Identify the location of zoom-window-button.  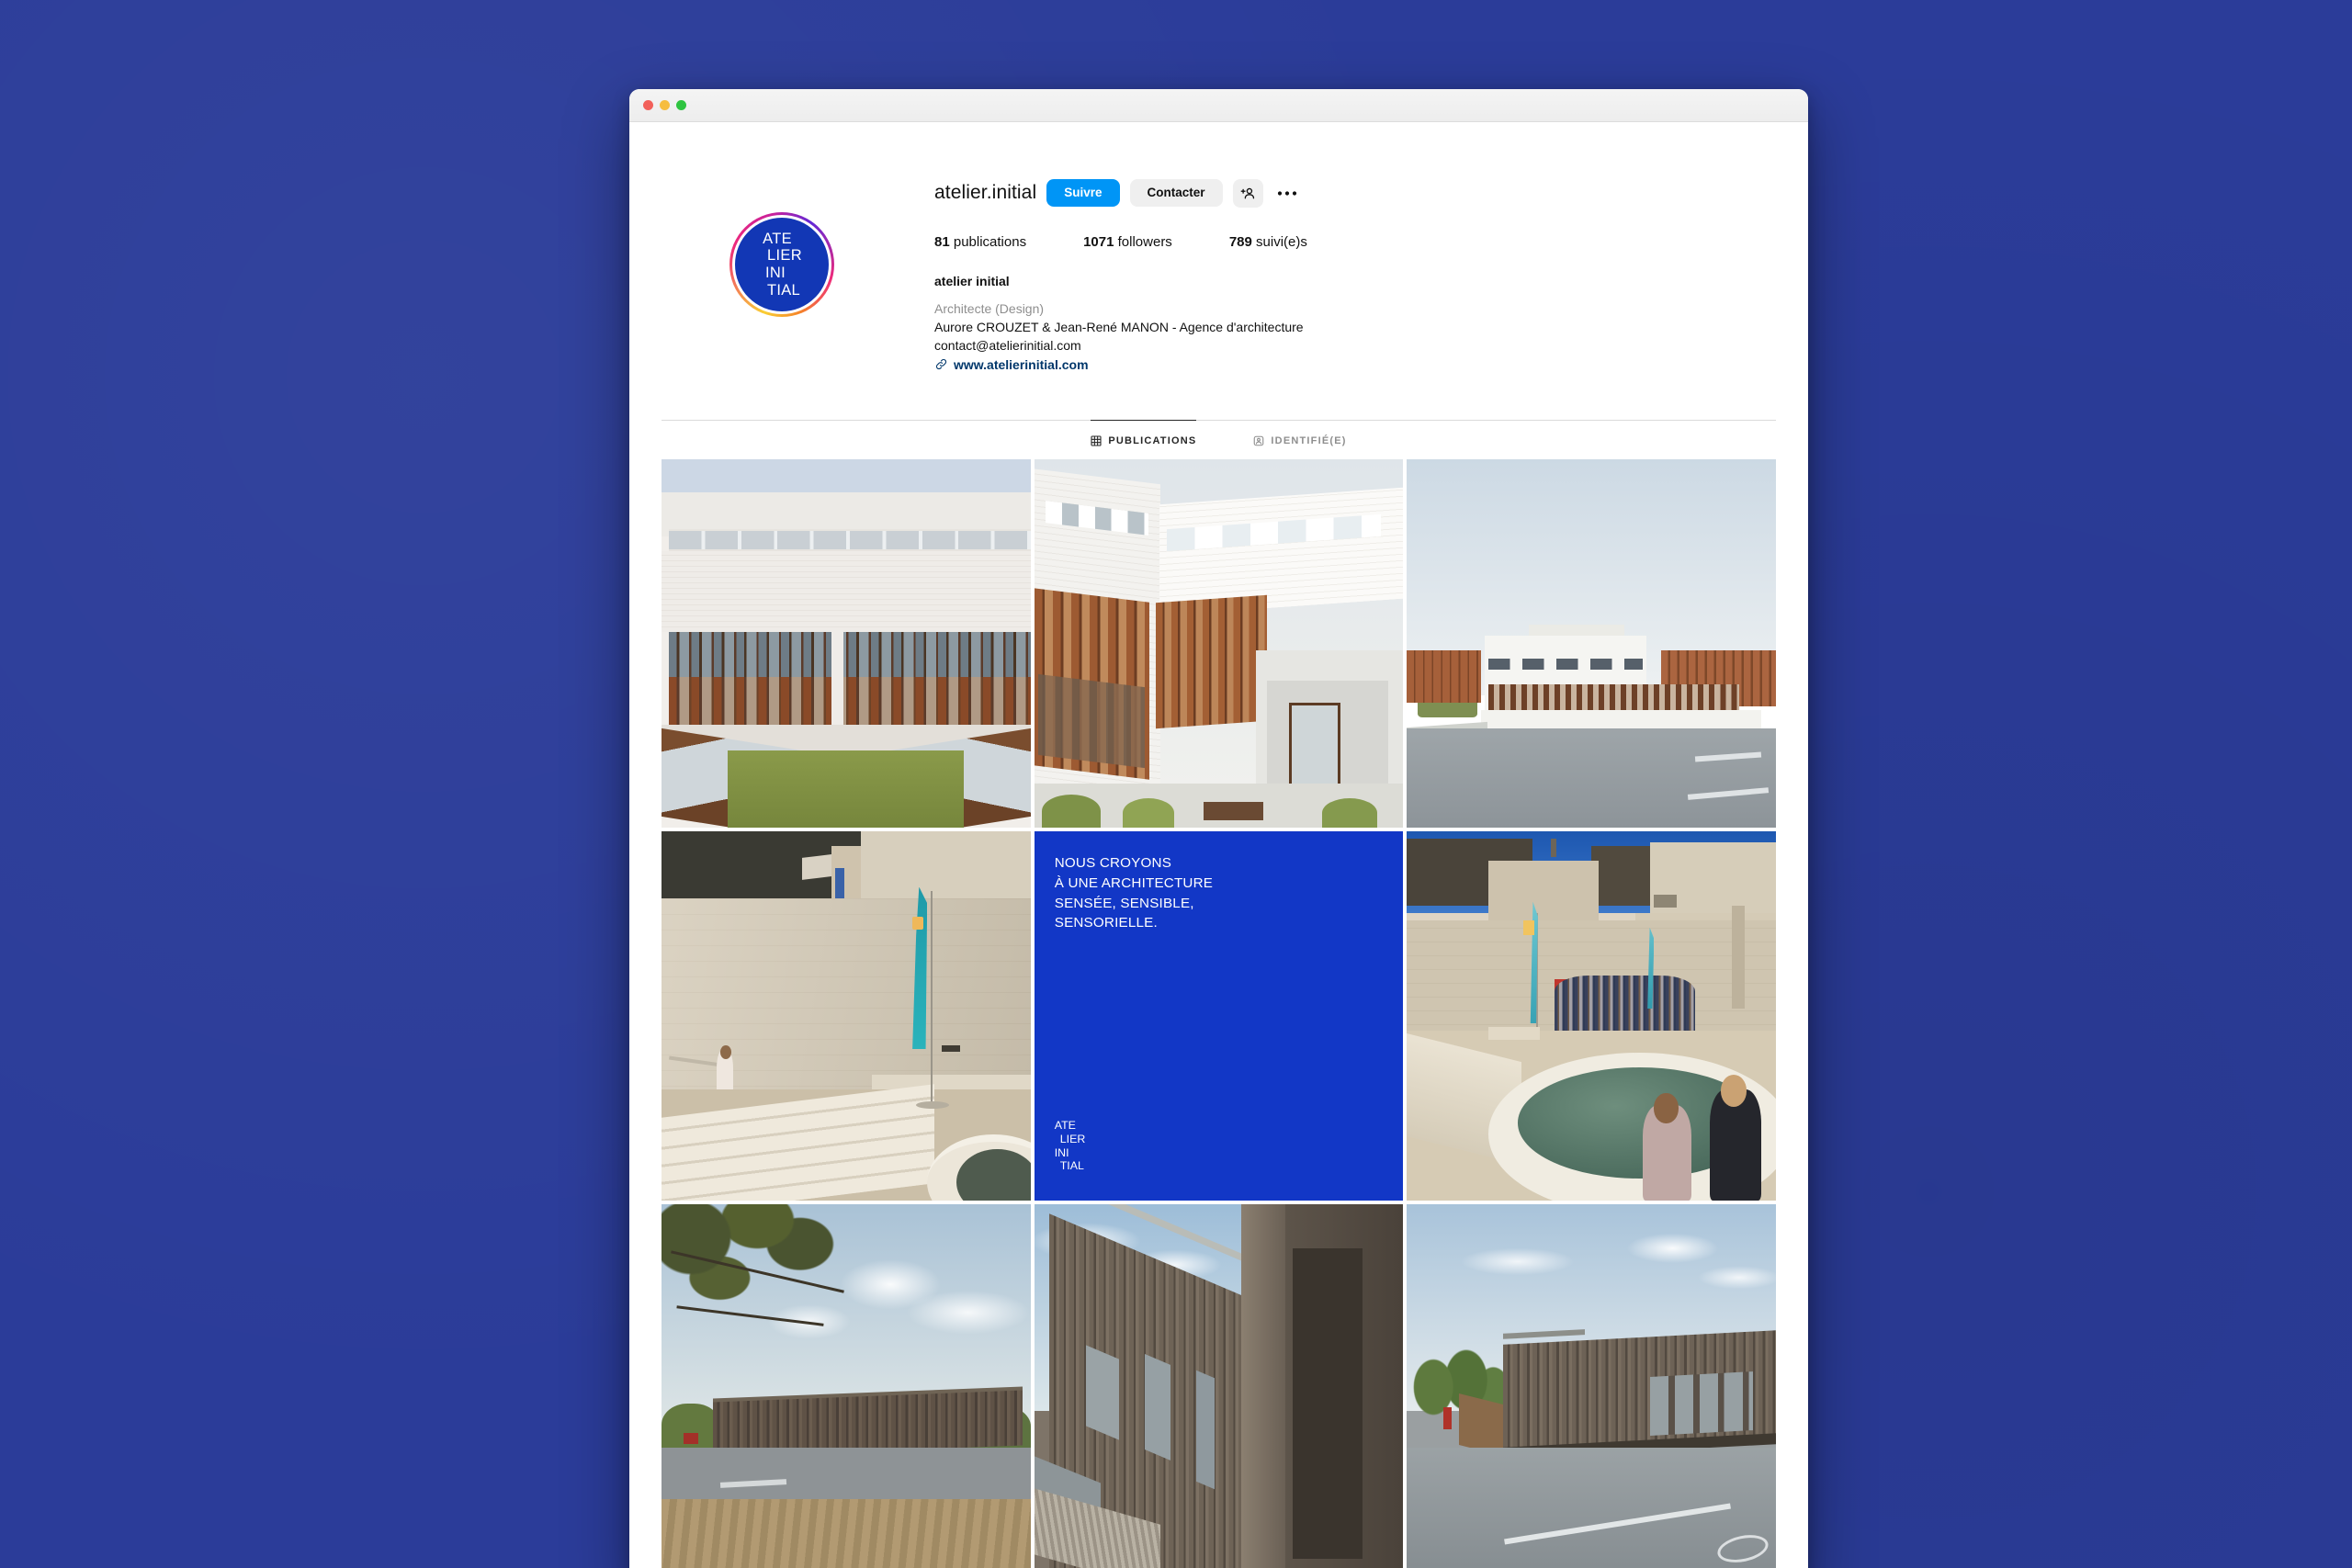
(681, 105).